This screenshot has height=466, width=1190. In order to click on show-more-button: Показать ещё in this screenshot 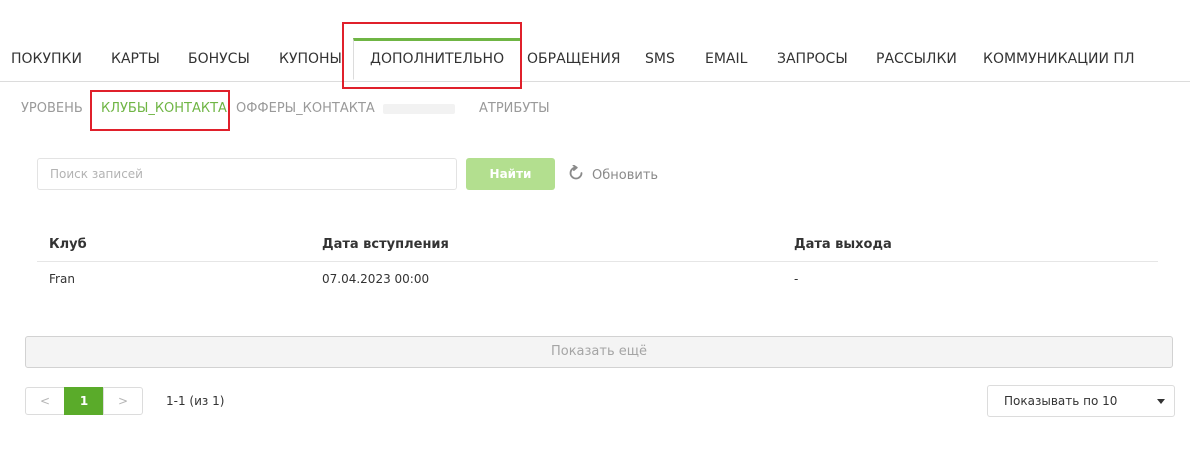, I will do `click(599, 352)`.